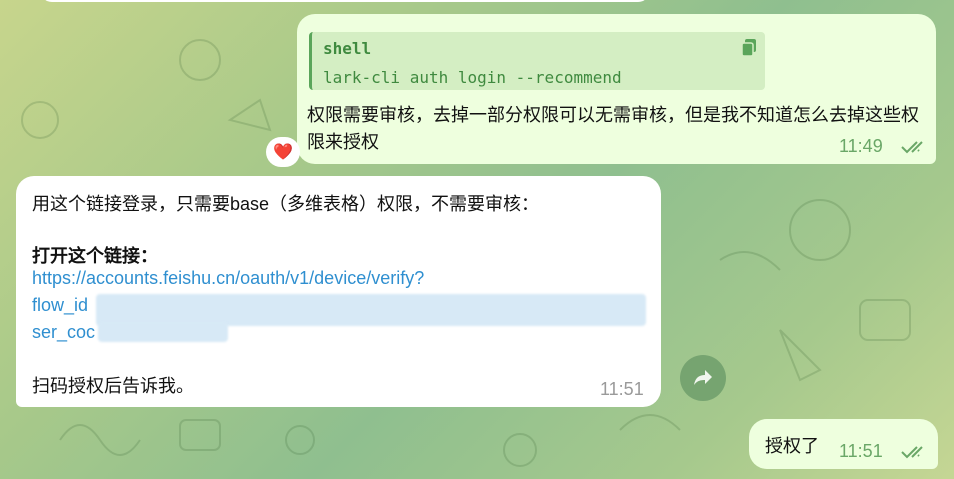  What do you see at coordinates (861, 146) in the screenshot?
I see `message-time: 11:49` at bounding box center [861, 146].